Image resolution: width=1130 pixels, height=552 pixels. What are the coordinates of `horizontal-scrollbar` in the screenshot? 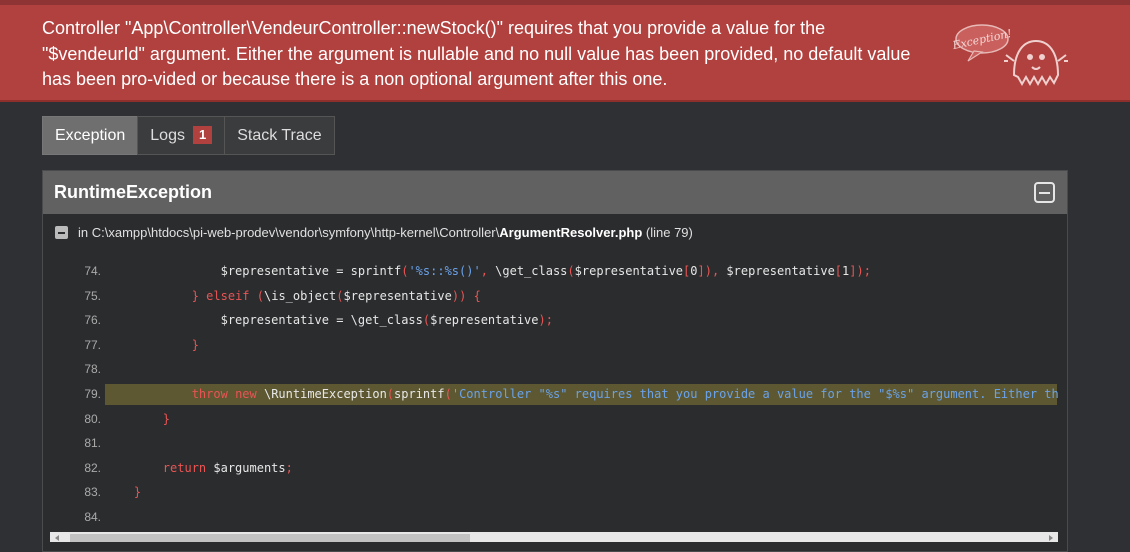 It's located at (554, 537).